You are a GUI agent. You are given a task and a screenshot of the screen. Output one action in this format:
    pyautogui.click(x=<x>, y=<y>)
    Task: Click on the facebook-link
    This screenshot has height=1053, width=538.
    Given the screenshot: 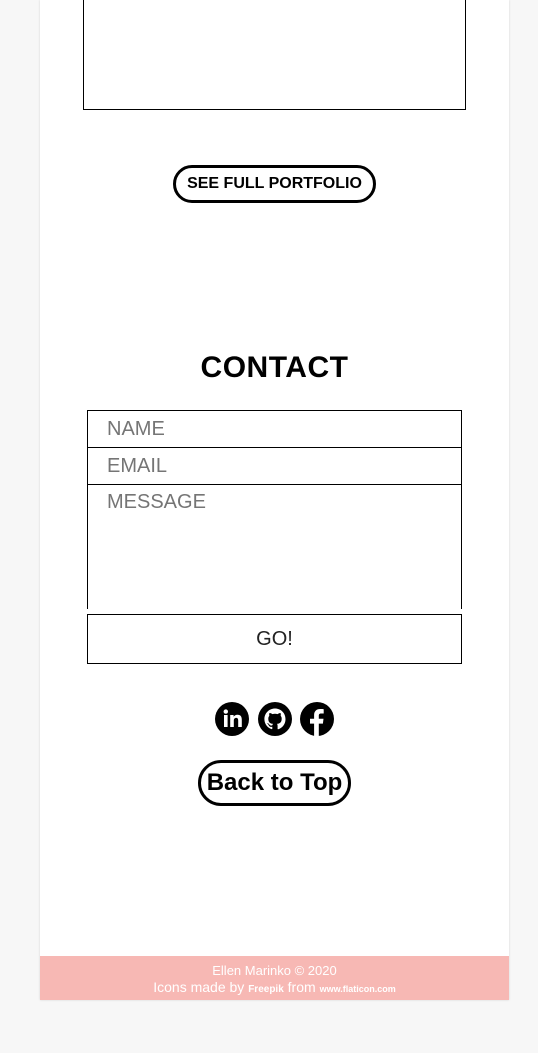 What is the action you would take?
    pyautogui.click(x=316, y=719)
    